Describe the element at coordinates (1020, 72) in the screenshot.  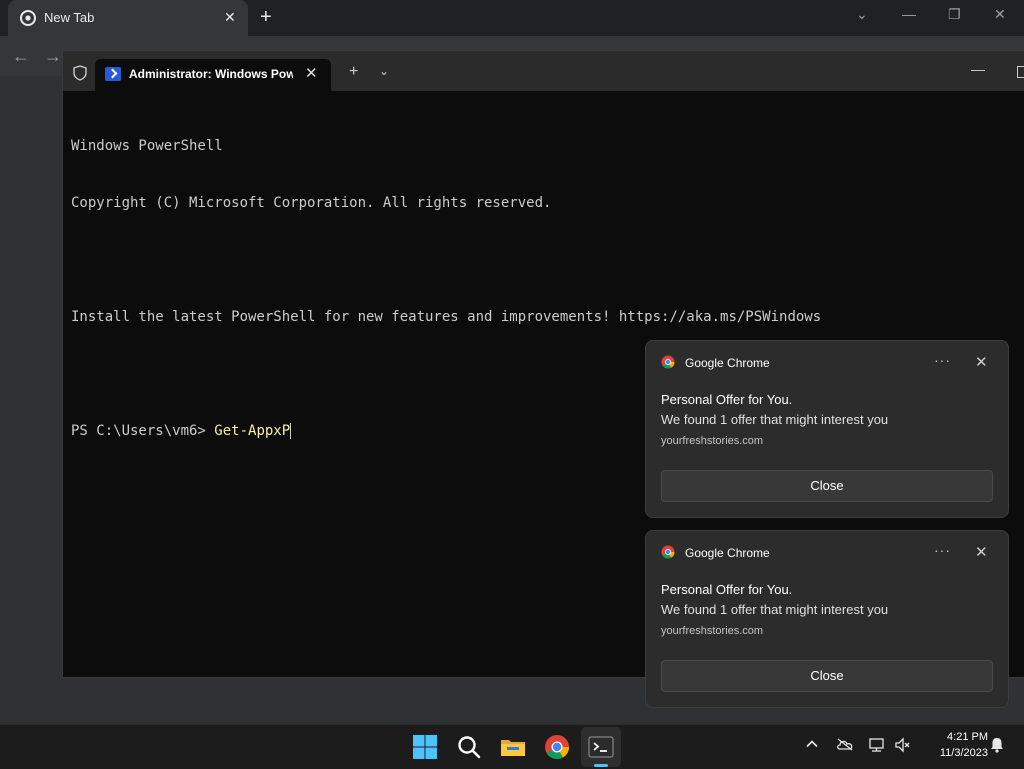
I see `terminal-maximize-button` at that location.